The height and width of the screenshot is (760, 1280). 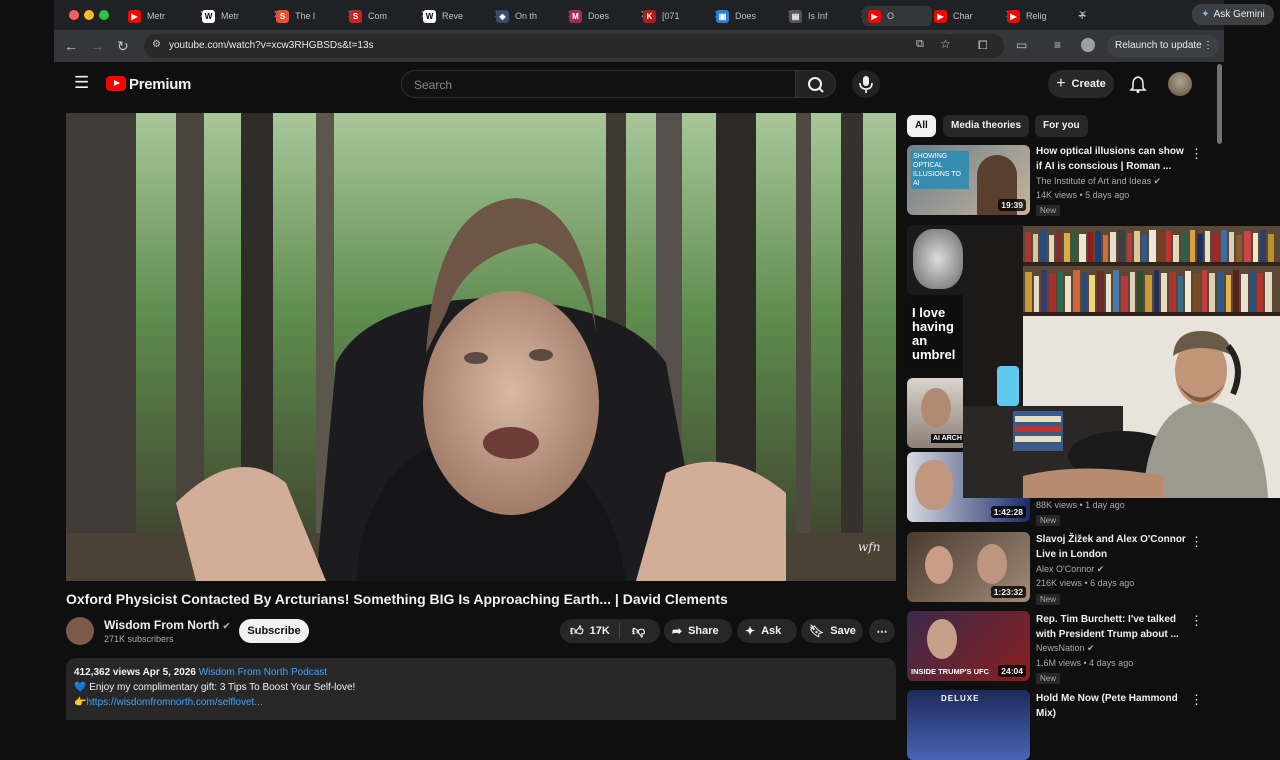 What do you see at coordinates (986, 126) in the screenshot?
I see `chip-media-theories: Media theories` at bounding box center [986, 126].